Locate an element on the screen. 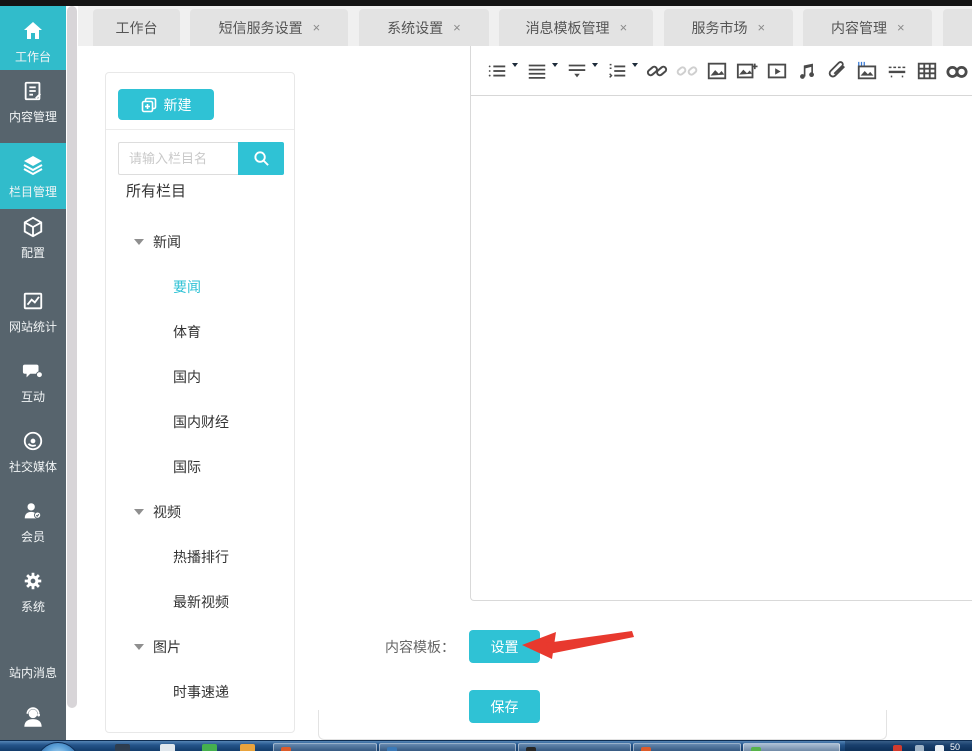 This screenshot has height=751, width=972. sidebar-item-social-media: 社交媒体 is located at coordinates (33, 456).